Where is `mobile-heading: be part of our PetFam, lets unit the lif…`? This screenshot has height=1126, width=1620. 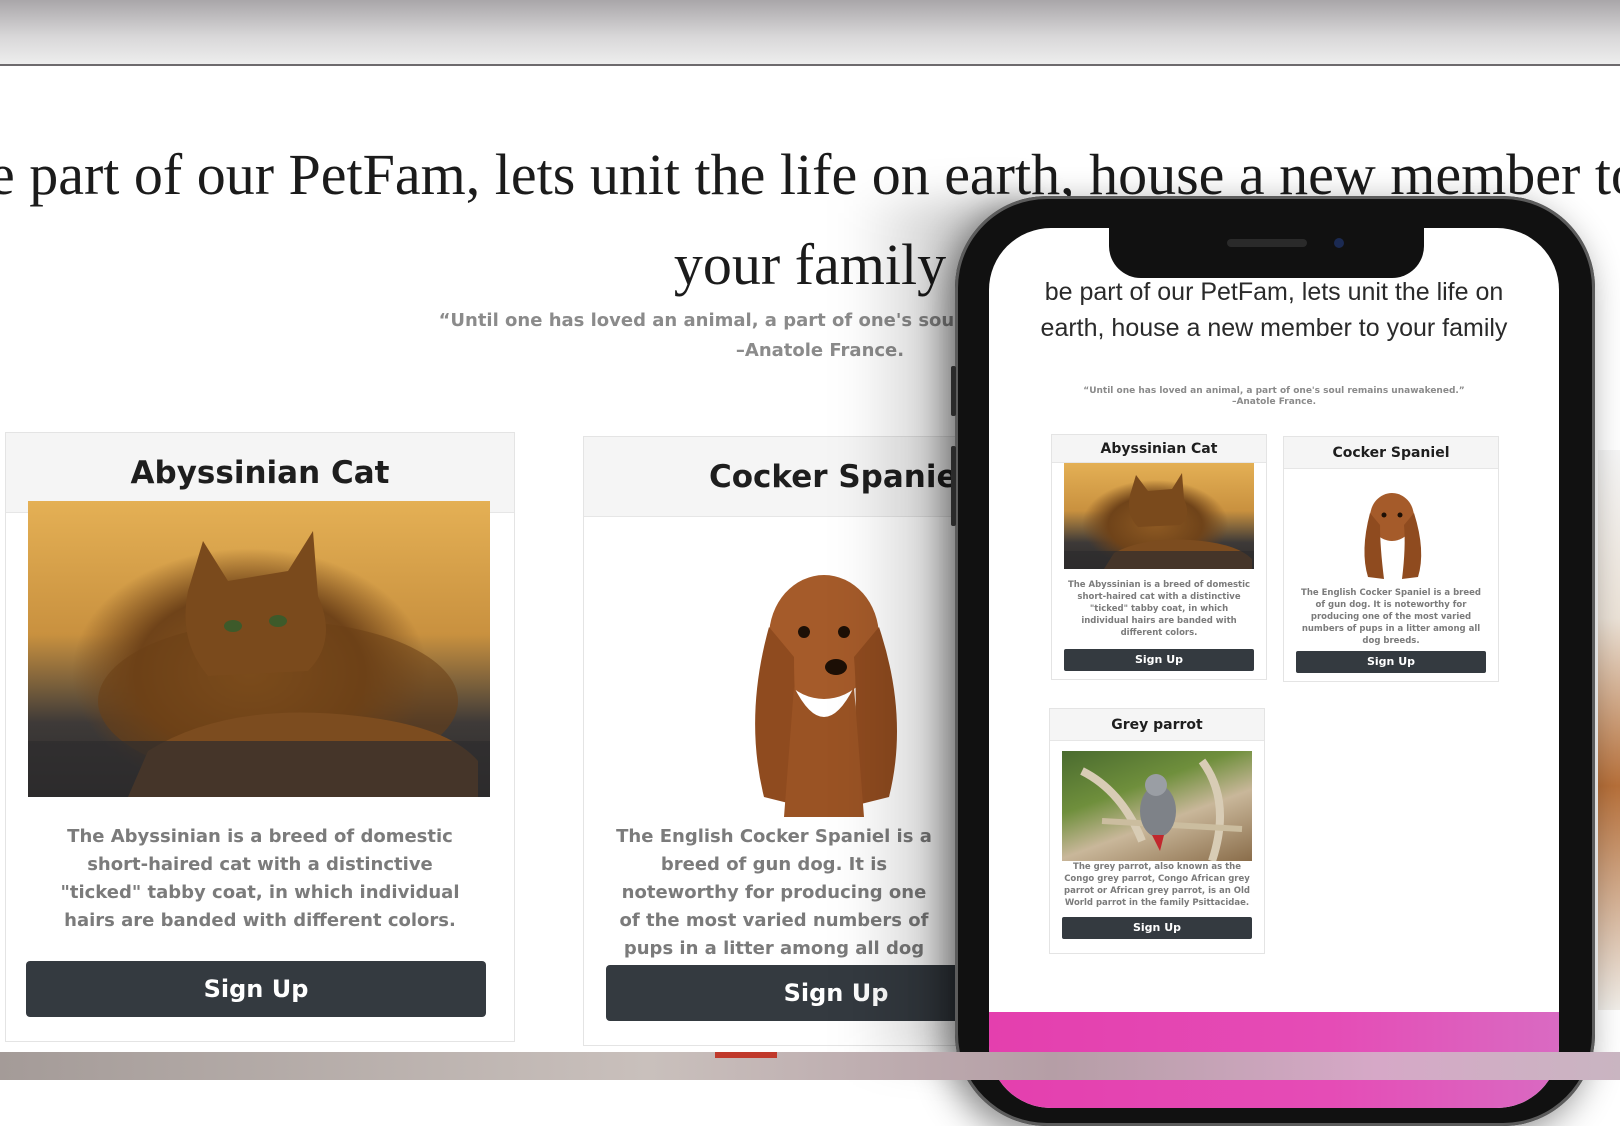
mobile-heading: be part of our PetFam, lets unit the lif… is located at coordinates (1274, 310).